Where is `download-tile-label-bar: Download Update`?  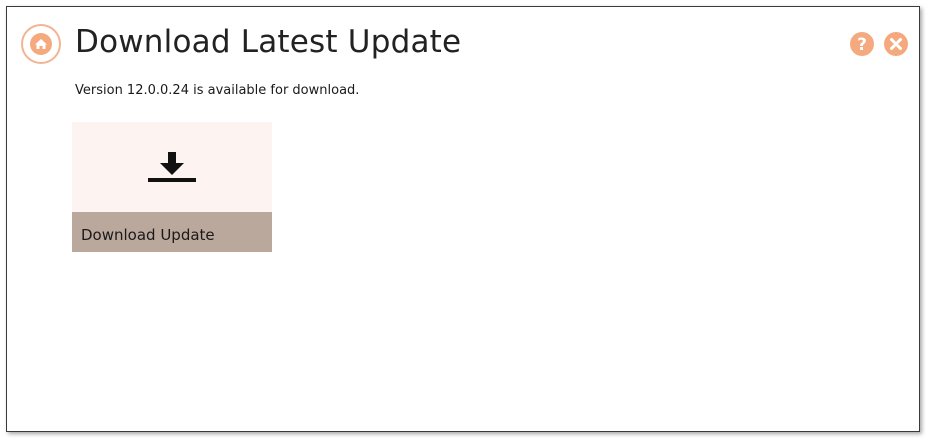
download-tile-label-bar: Download Update is located at coordinates (172, 232).